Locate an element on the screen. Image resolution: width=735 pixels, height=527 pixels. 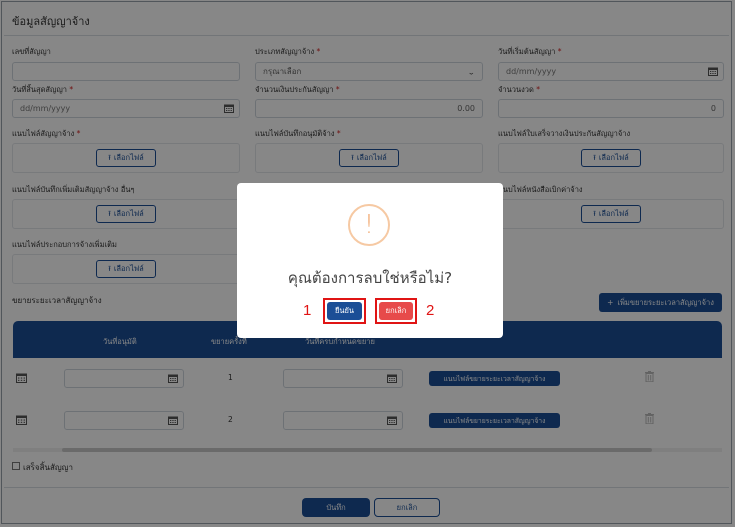
annotation-box-confirm is located at coordinates (344, 311).